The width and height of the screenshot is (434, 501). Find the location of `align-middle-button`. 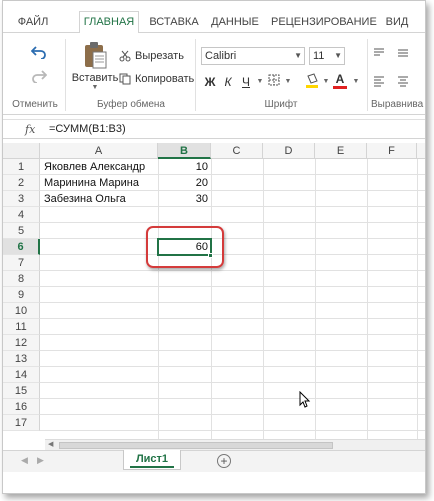

align-middle-button is located at coordinates (403, 53).